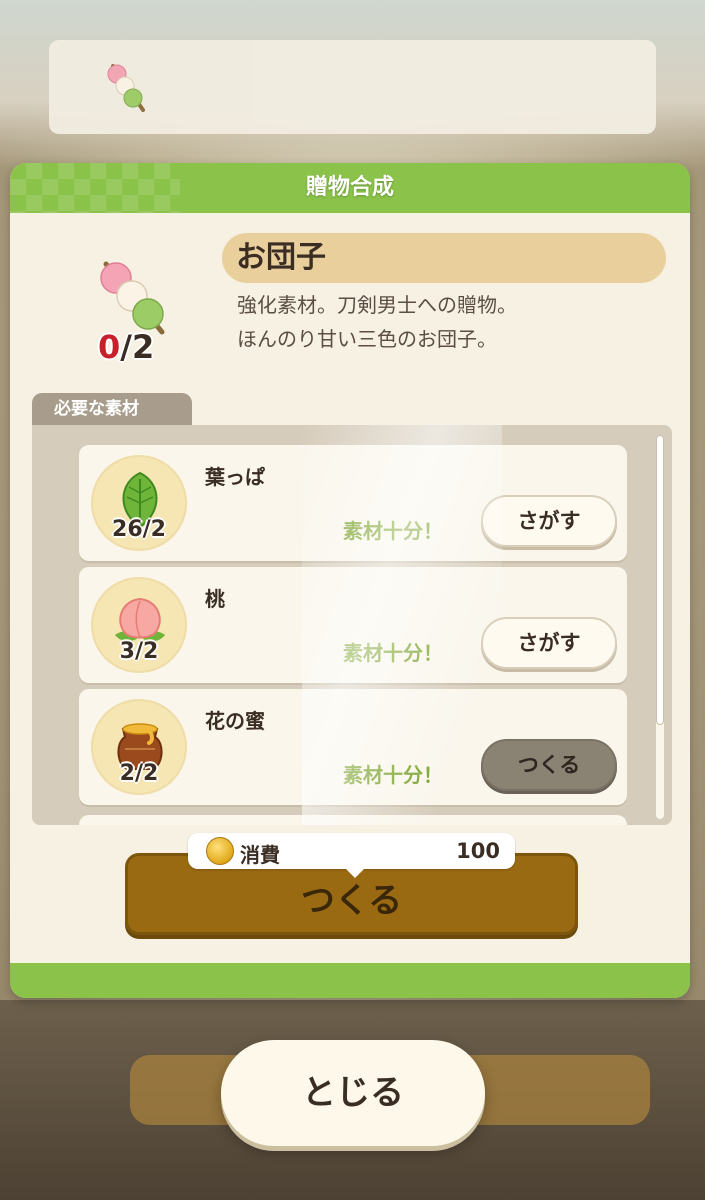  I want to click on materials-tab: 必要な素材, so click(112, 409).